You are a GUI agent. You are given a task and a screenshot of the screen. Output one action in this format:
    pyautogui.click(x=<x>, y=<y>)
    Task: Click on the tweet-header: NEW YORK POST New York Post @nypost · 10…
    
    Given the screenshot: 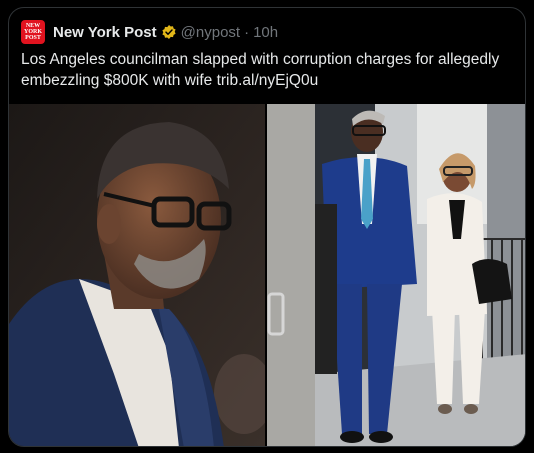 What is the action you would take?
    pyautogui.click(x=149, y=32)
    